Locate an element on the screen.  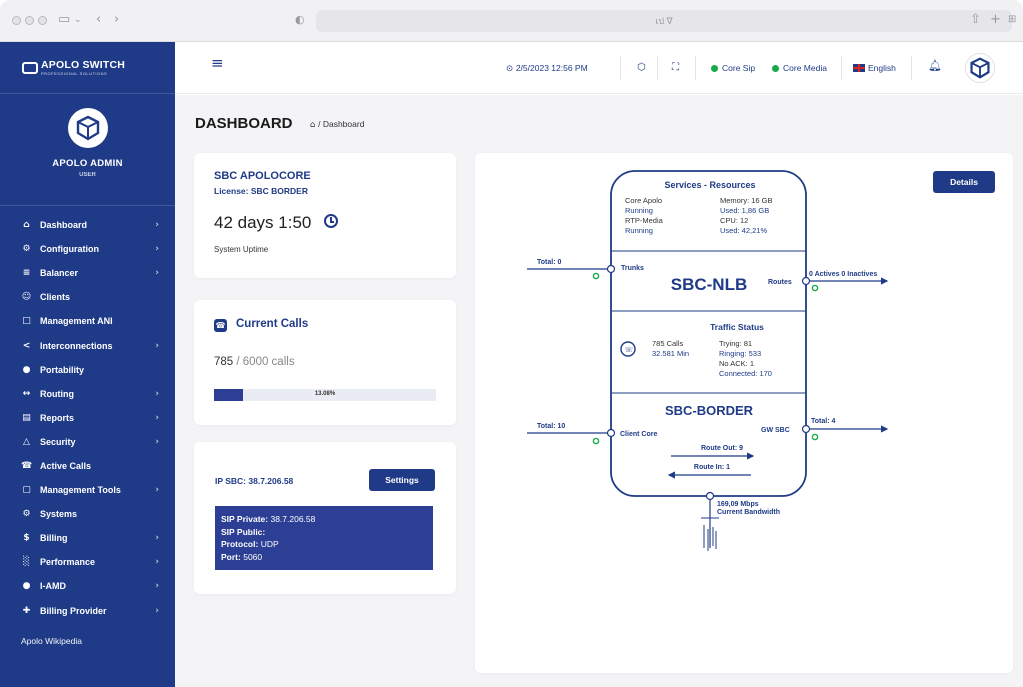
sip-private-row: SIP Private: 38.7.206.58 is located at coordinates (324, 519).